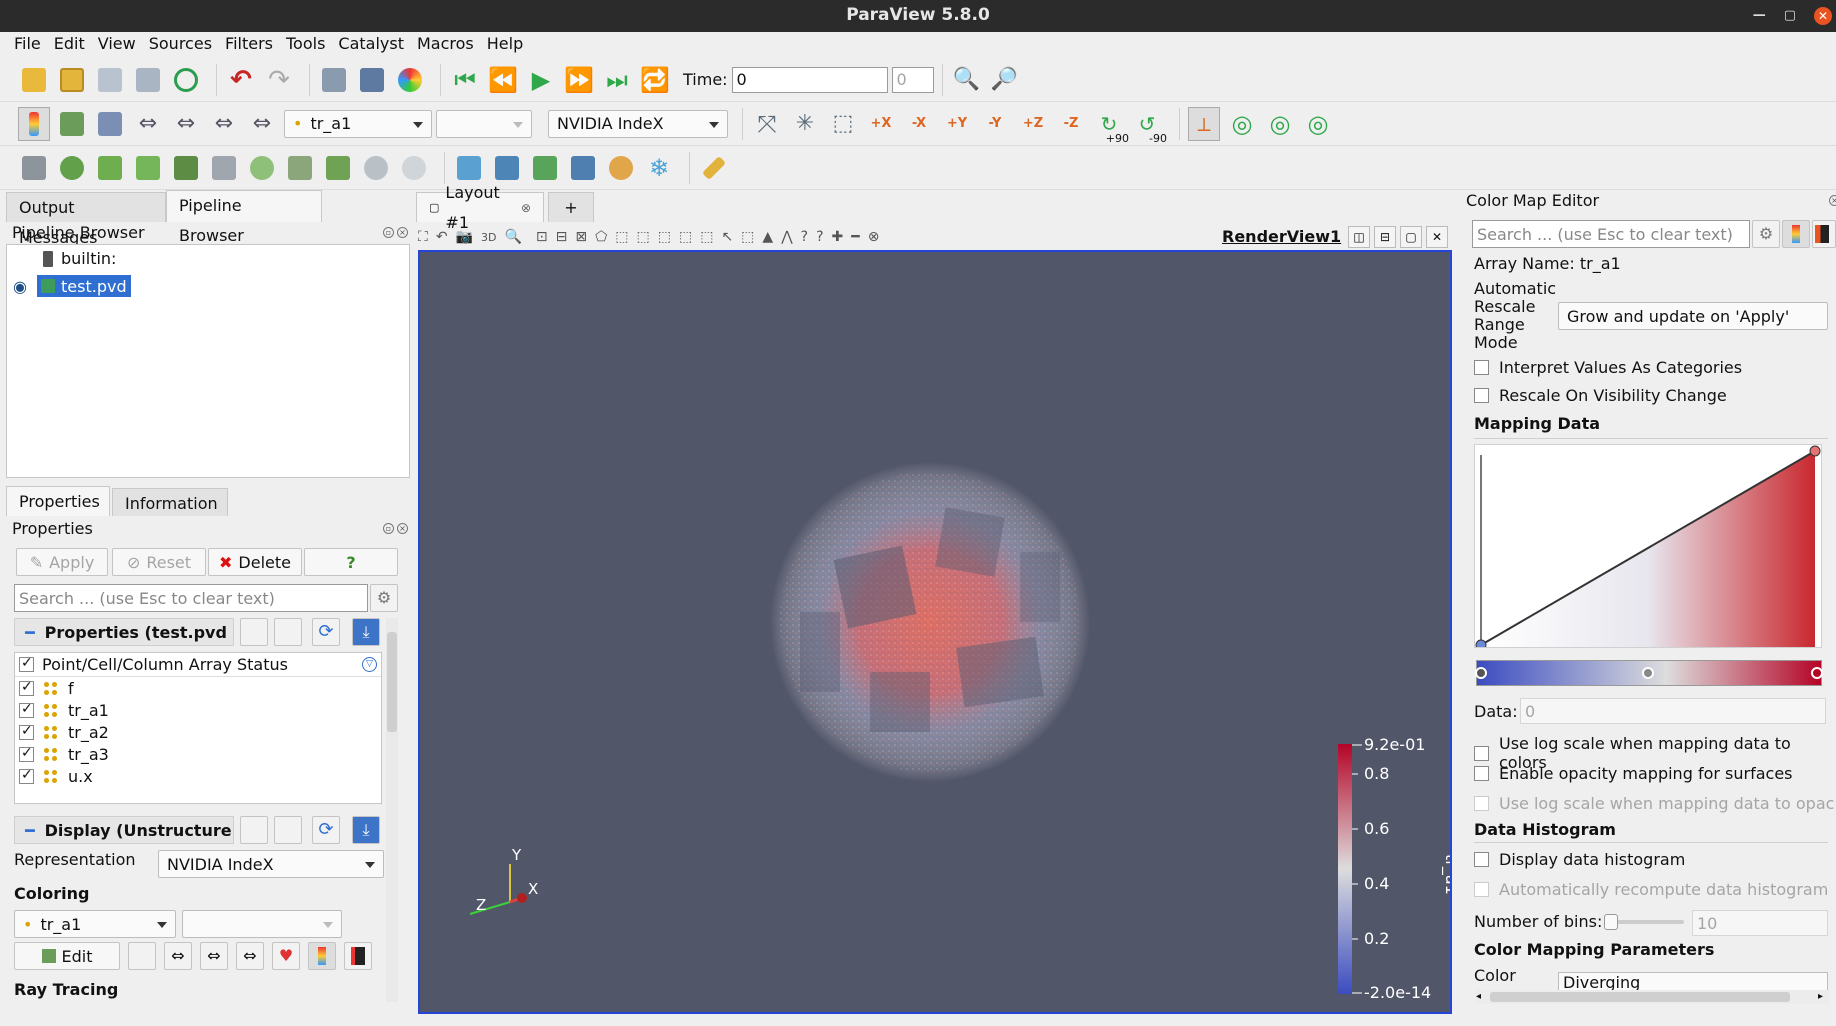 This screenshot has width=1836, height=1026. What do you see at coordinates (369, 664) in the screenshot?
I see `filter-icon: ▽` at bounding box center [369, 664].